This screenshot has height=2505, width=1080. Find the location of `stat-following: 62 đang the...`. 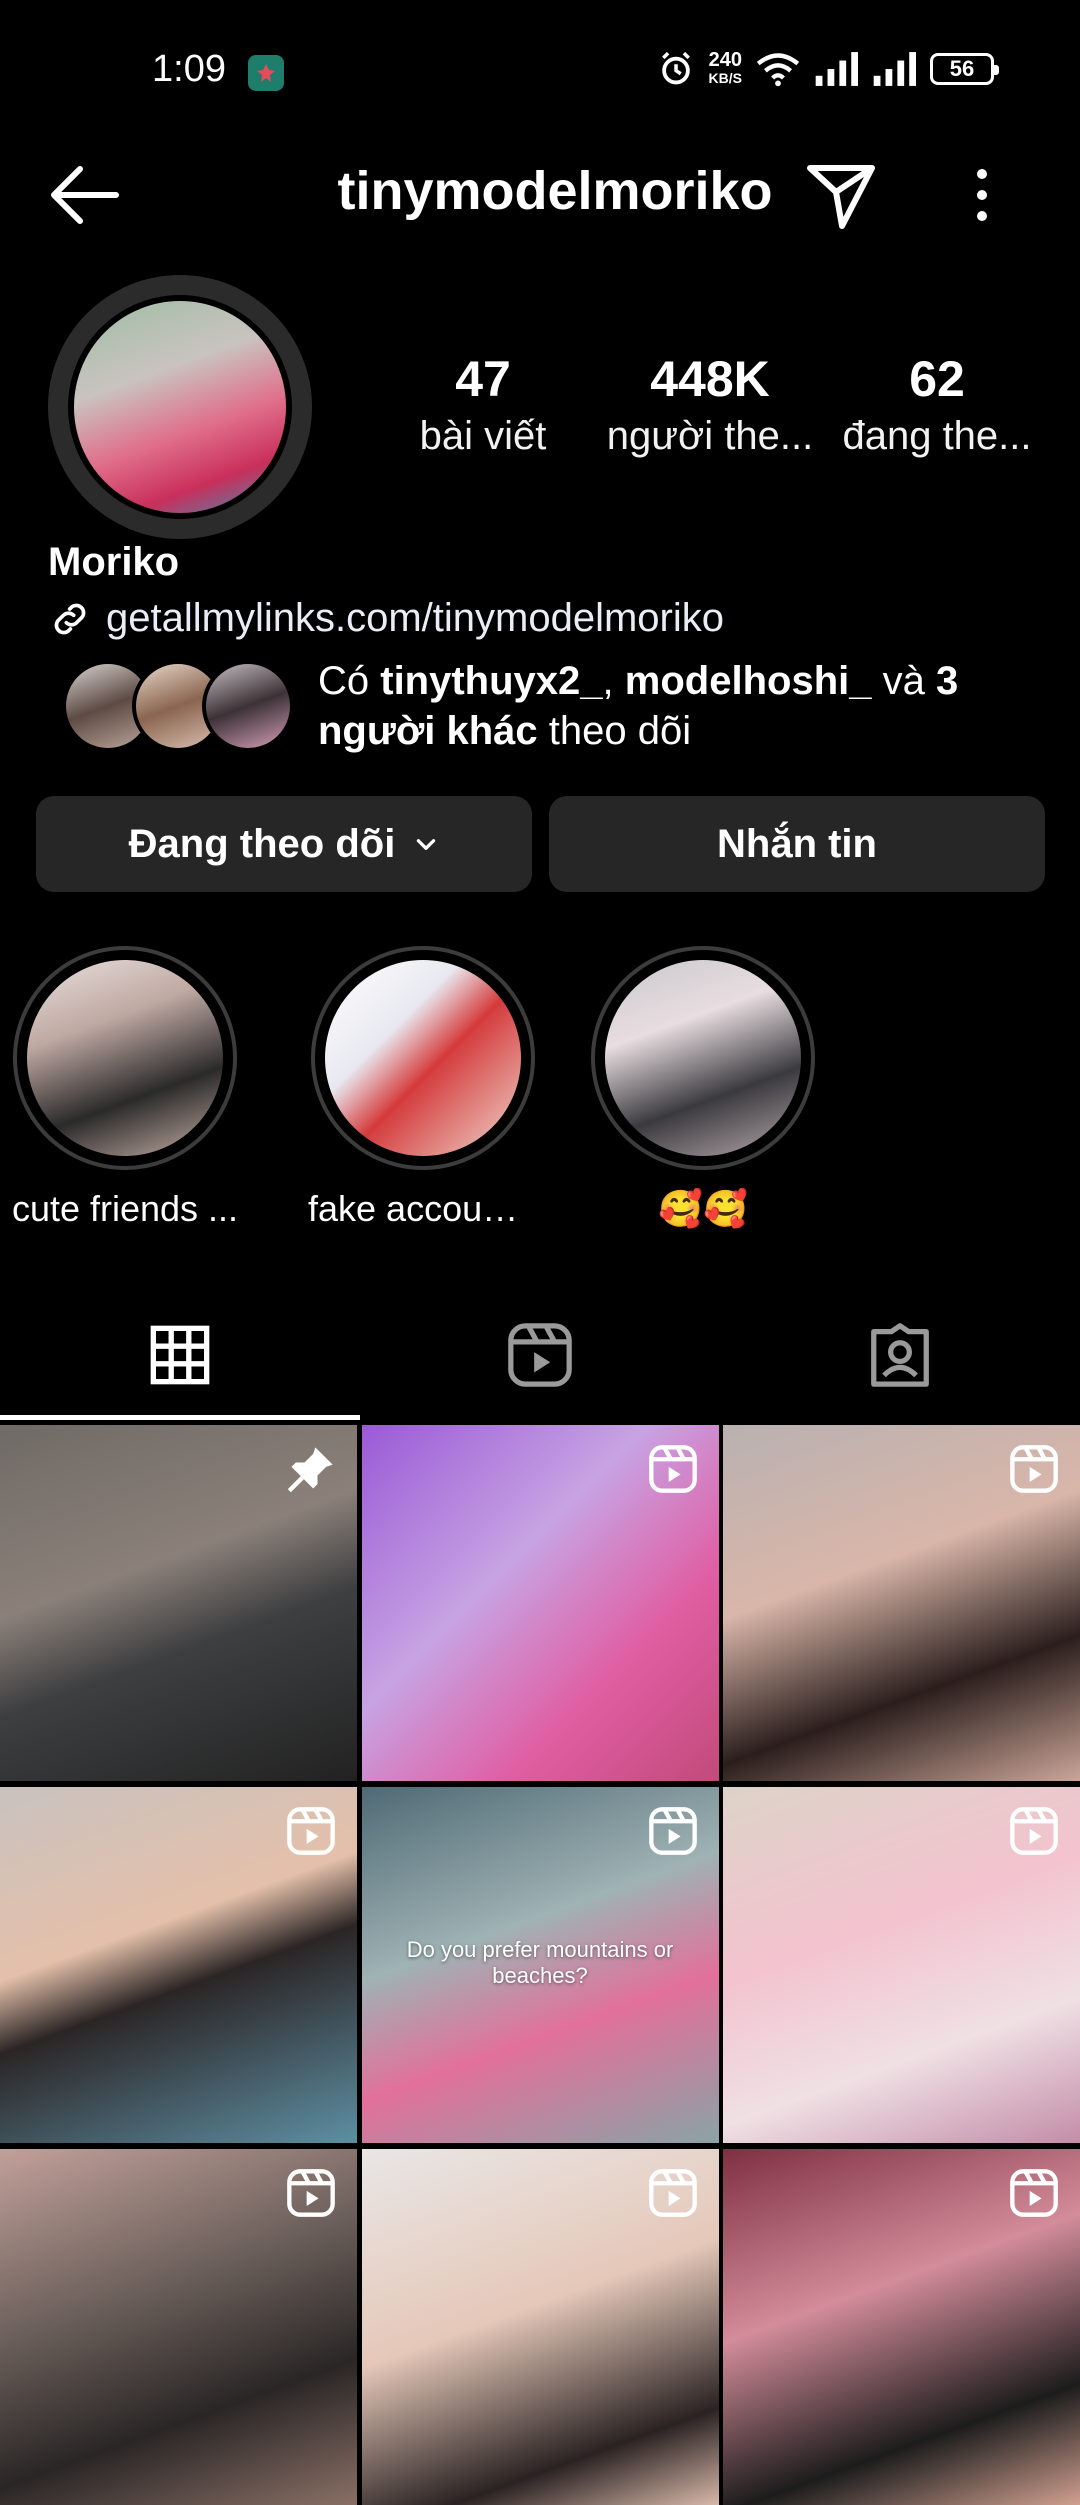

stat-following: 62 đang the... is located at coordinates (937, 404).